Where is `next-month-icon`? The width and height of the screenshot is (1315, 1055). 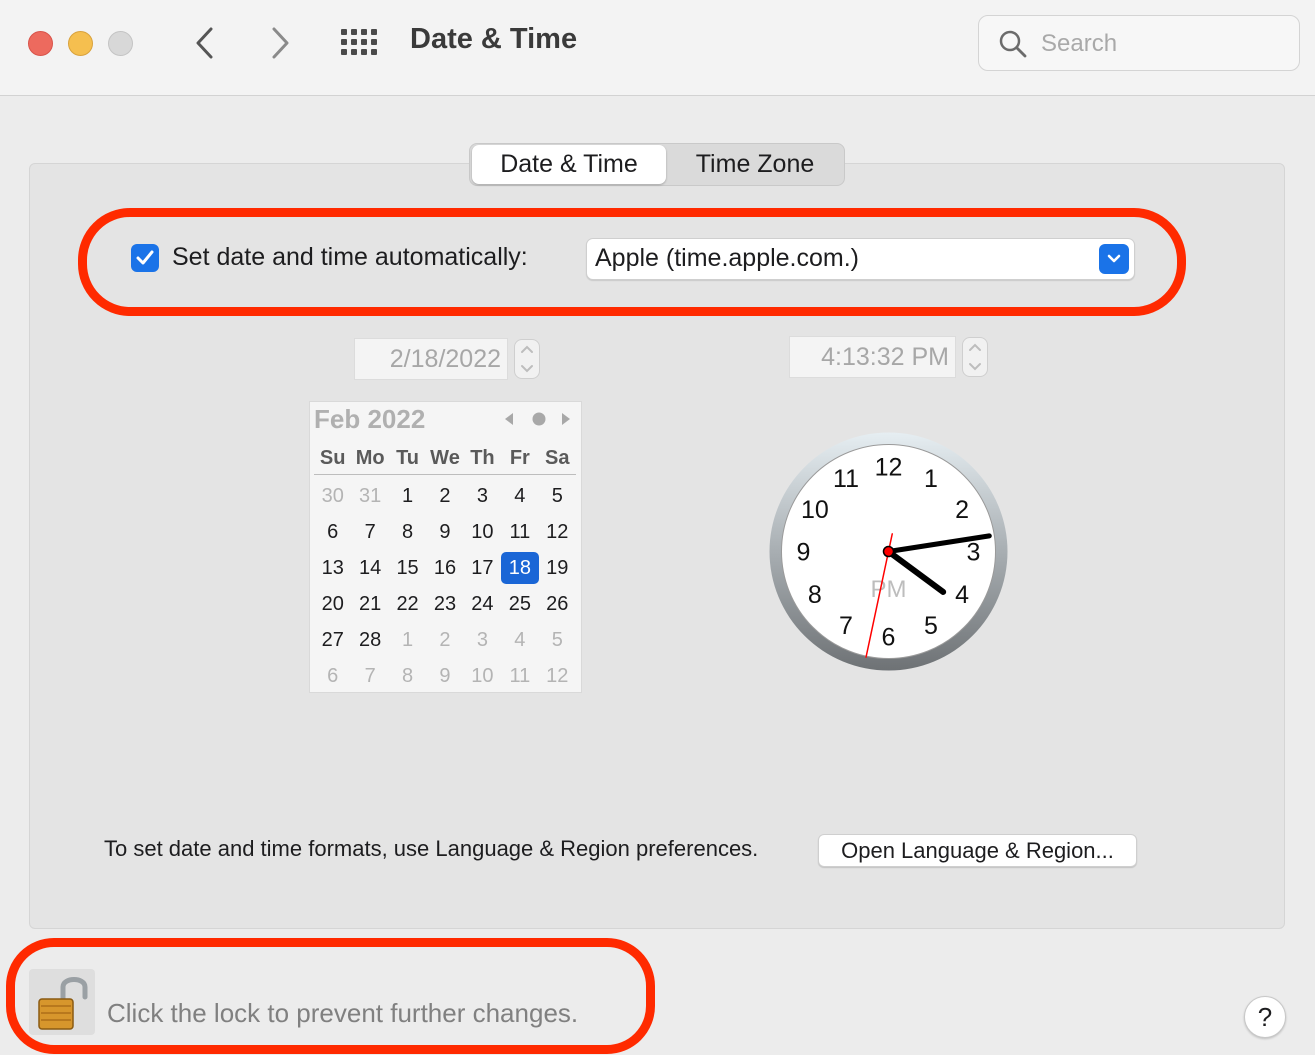
next-month-icon is located at coordinates (566, 419).